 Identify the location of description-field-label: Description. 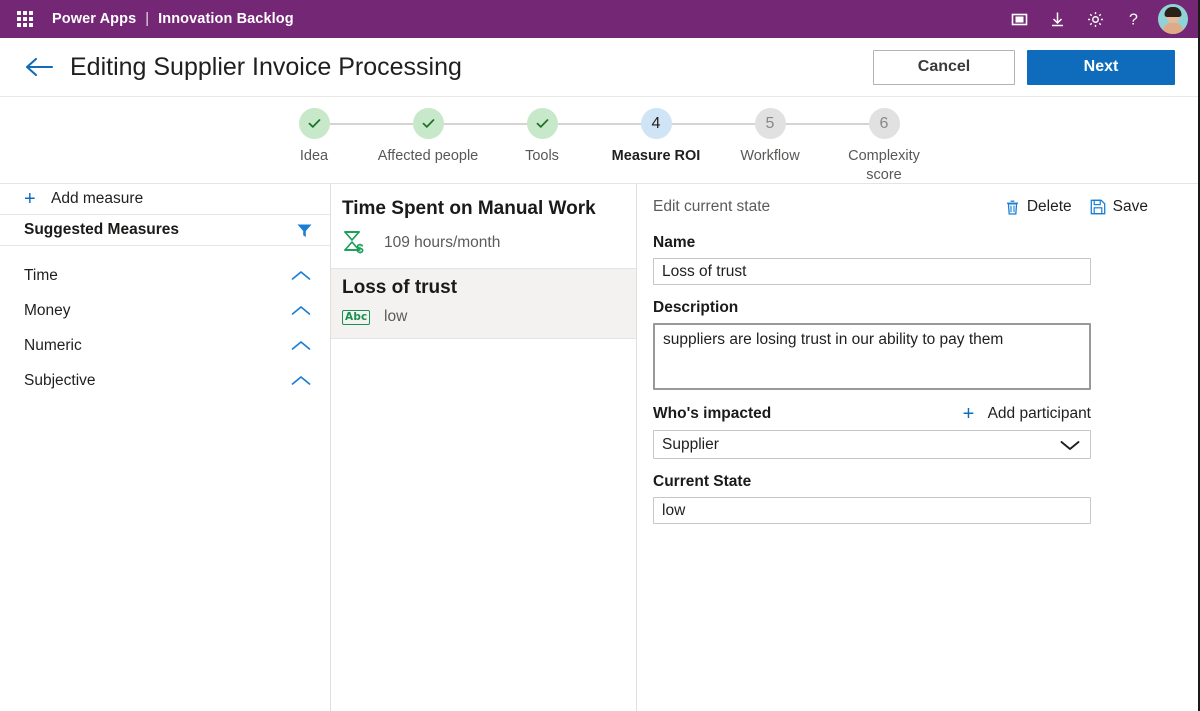
(696, 307).